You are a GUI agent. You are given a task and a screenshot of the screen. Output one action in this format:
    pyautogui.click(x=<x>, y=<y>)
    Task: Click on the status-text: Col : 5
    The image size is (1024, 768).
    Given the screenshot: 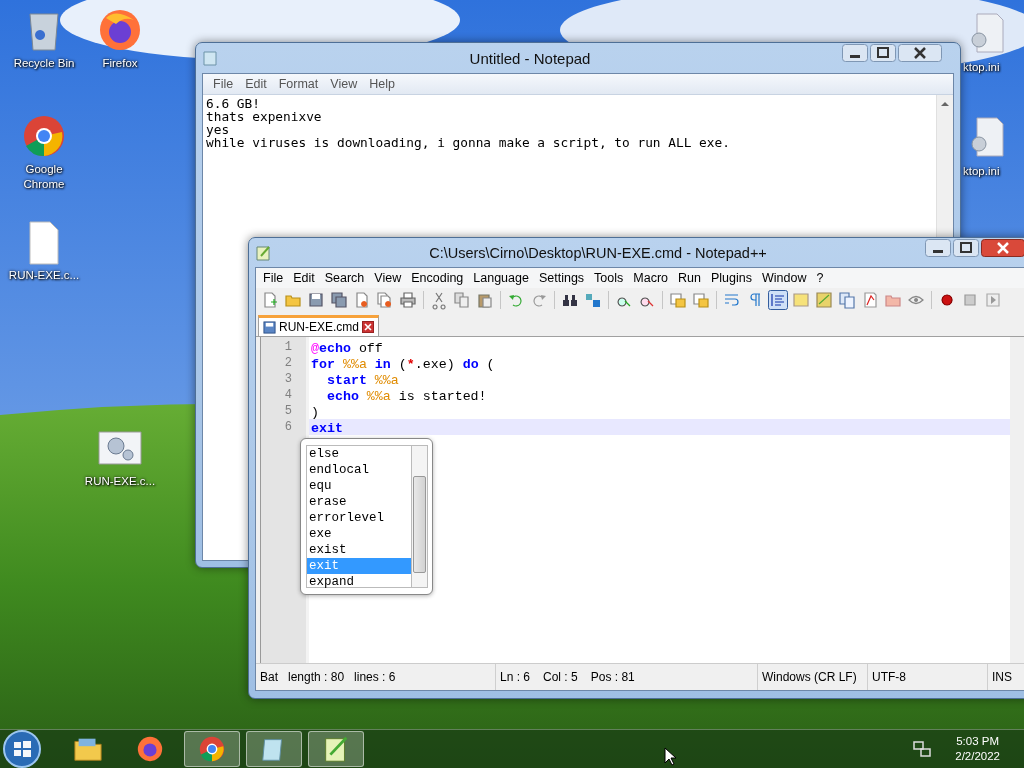 What is the action you would take?
    pyautogui.click(x=560, y=677)
    